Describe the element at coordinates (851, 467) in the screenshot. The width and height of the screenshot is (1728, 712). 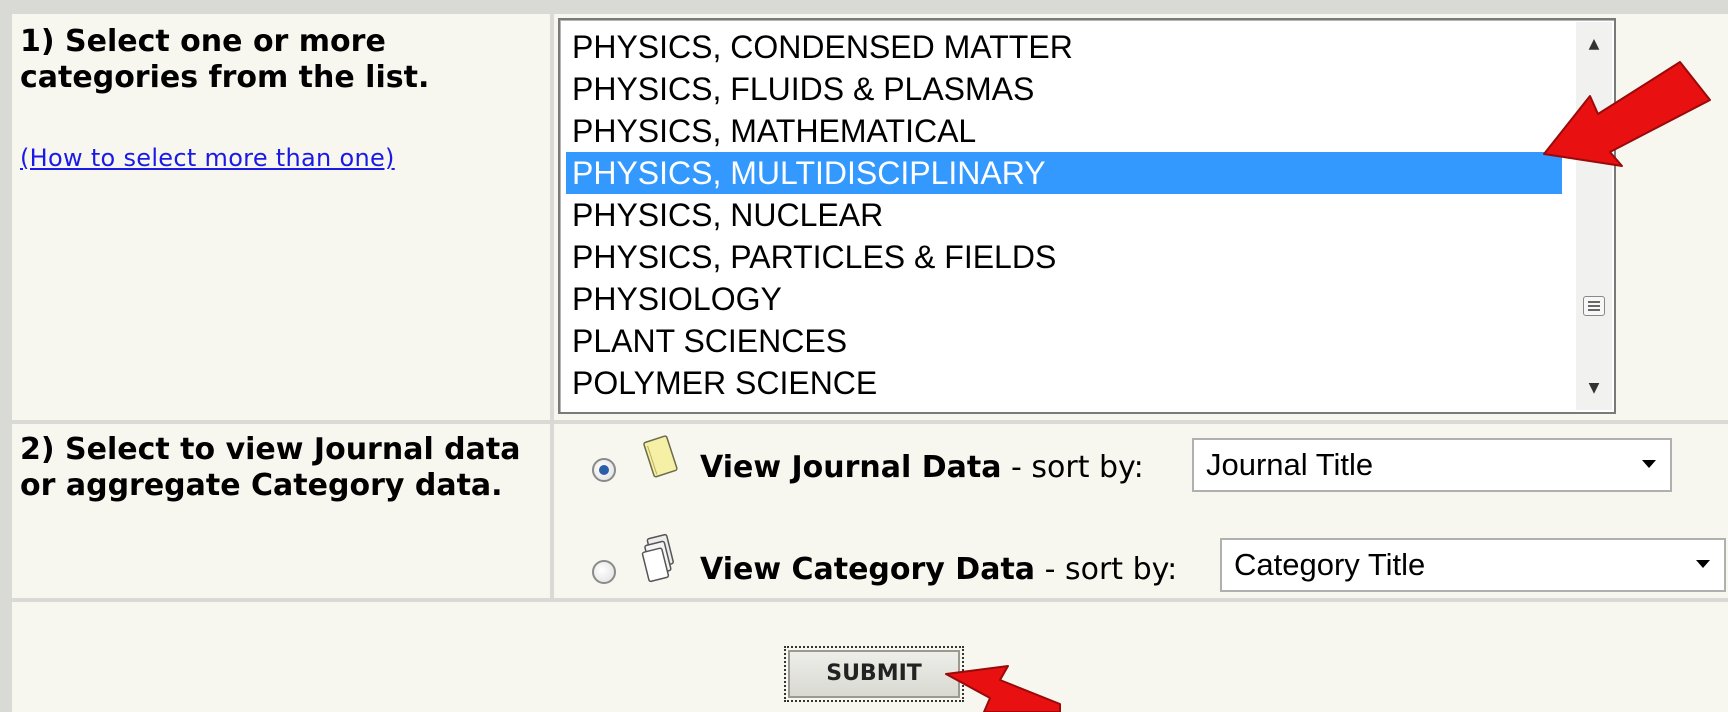
I see `journal-option-title: View Journal Data` at that location.